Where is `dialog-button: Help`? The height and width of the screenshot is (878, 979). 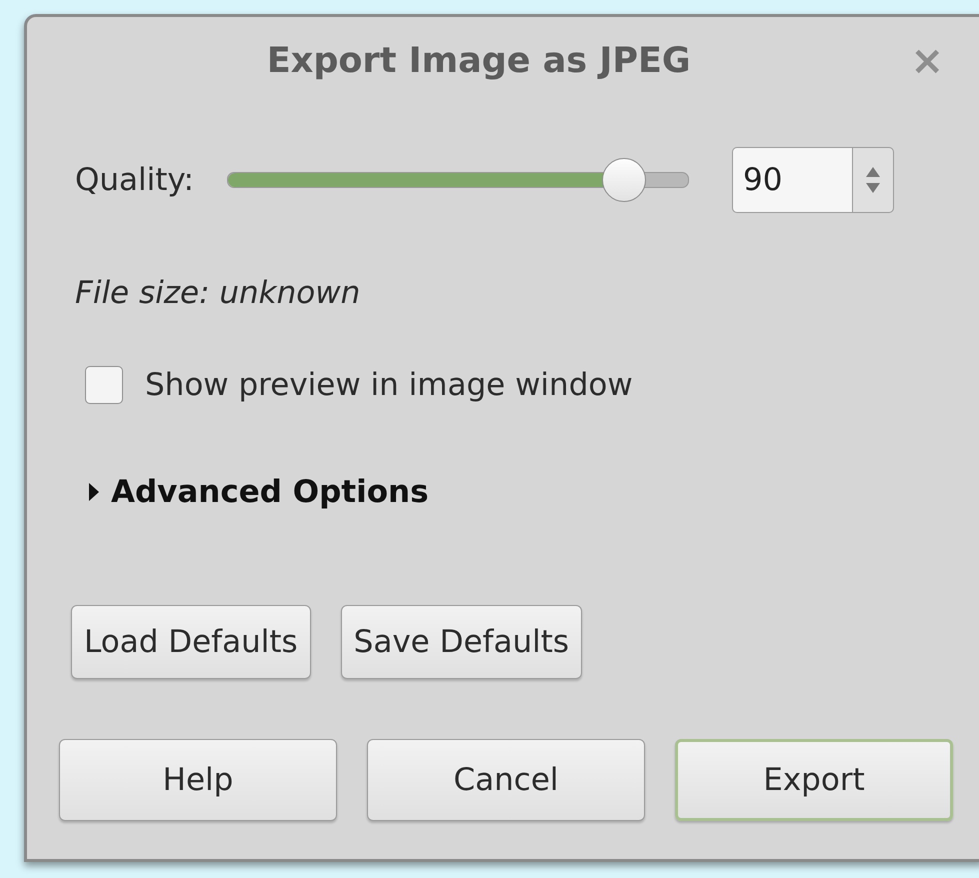 dialog-button: Help is located at coordinates (198, 780).